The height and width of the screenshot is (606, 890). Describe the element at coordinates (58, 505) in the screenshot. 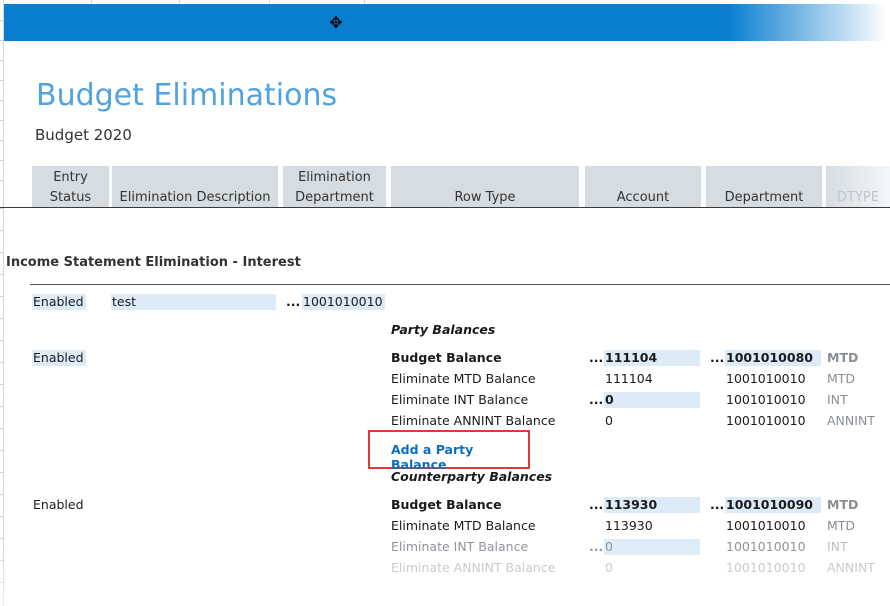

I see `counterparty-status-cell: Enabled` at that location.